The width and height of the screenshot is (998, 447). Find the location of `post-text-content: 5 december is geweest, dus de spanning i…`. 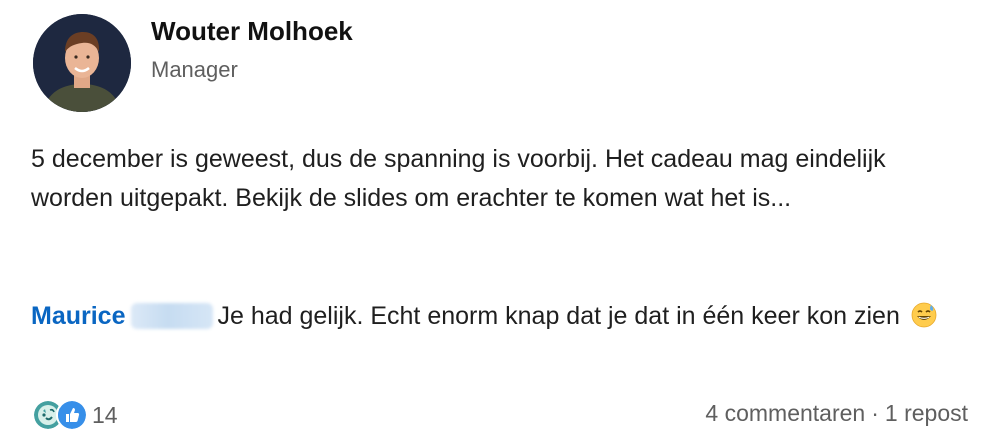

post-text-content: 5 december is geweest, dus de spanning i… is located at coordinates (458, 178).